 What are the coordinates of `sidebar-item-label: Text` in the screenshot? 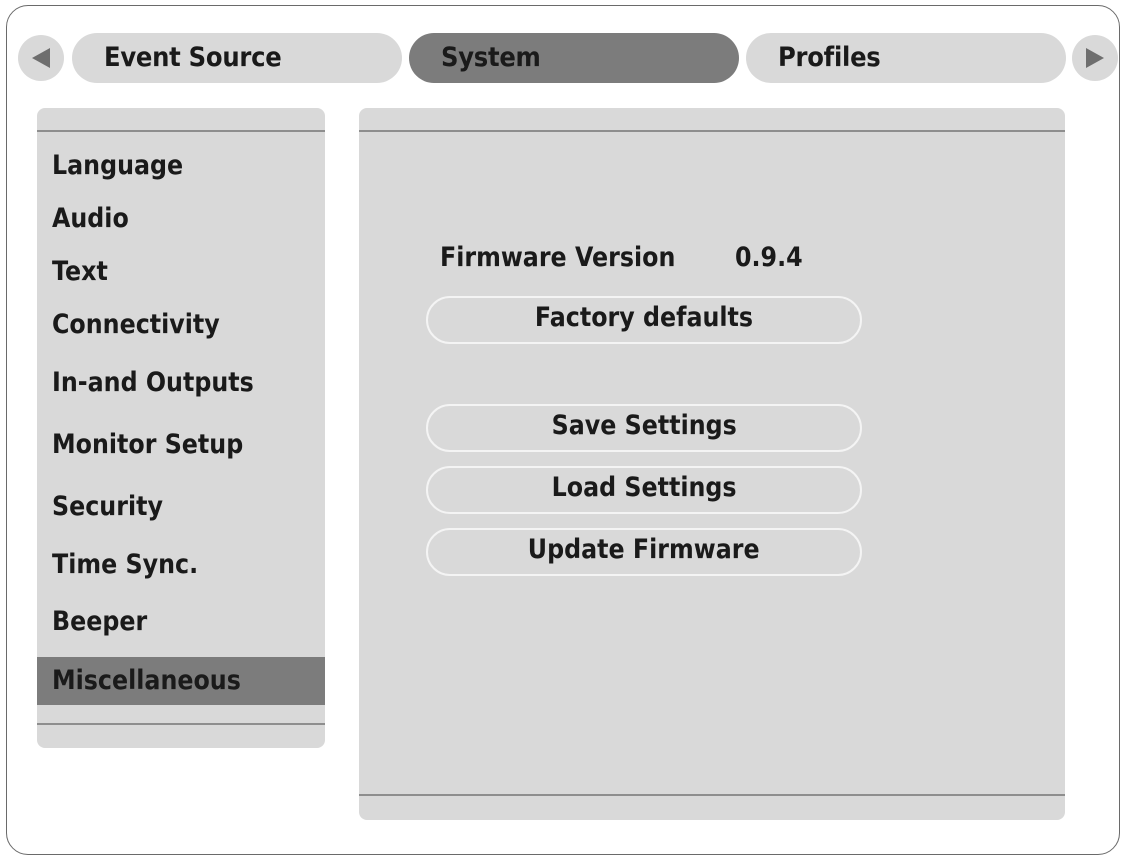 It's located at (80, 271).